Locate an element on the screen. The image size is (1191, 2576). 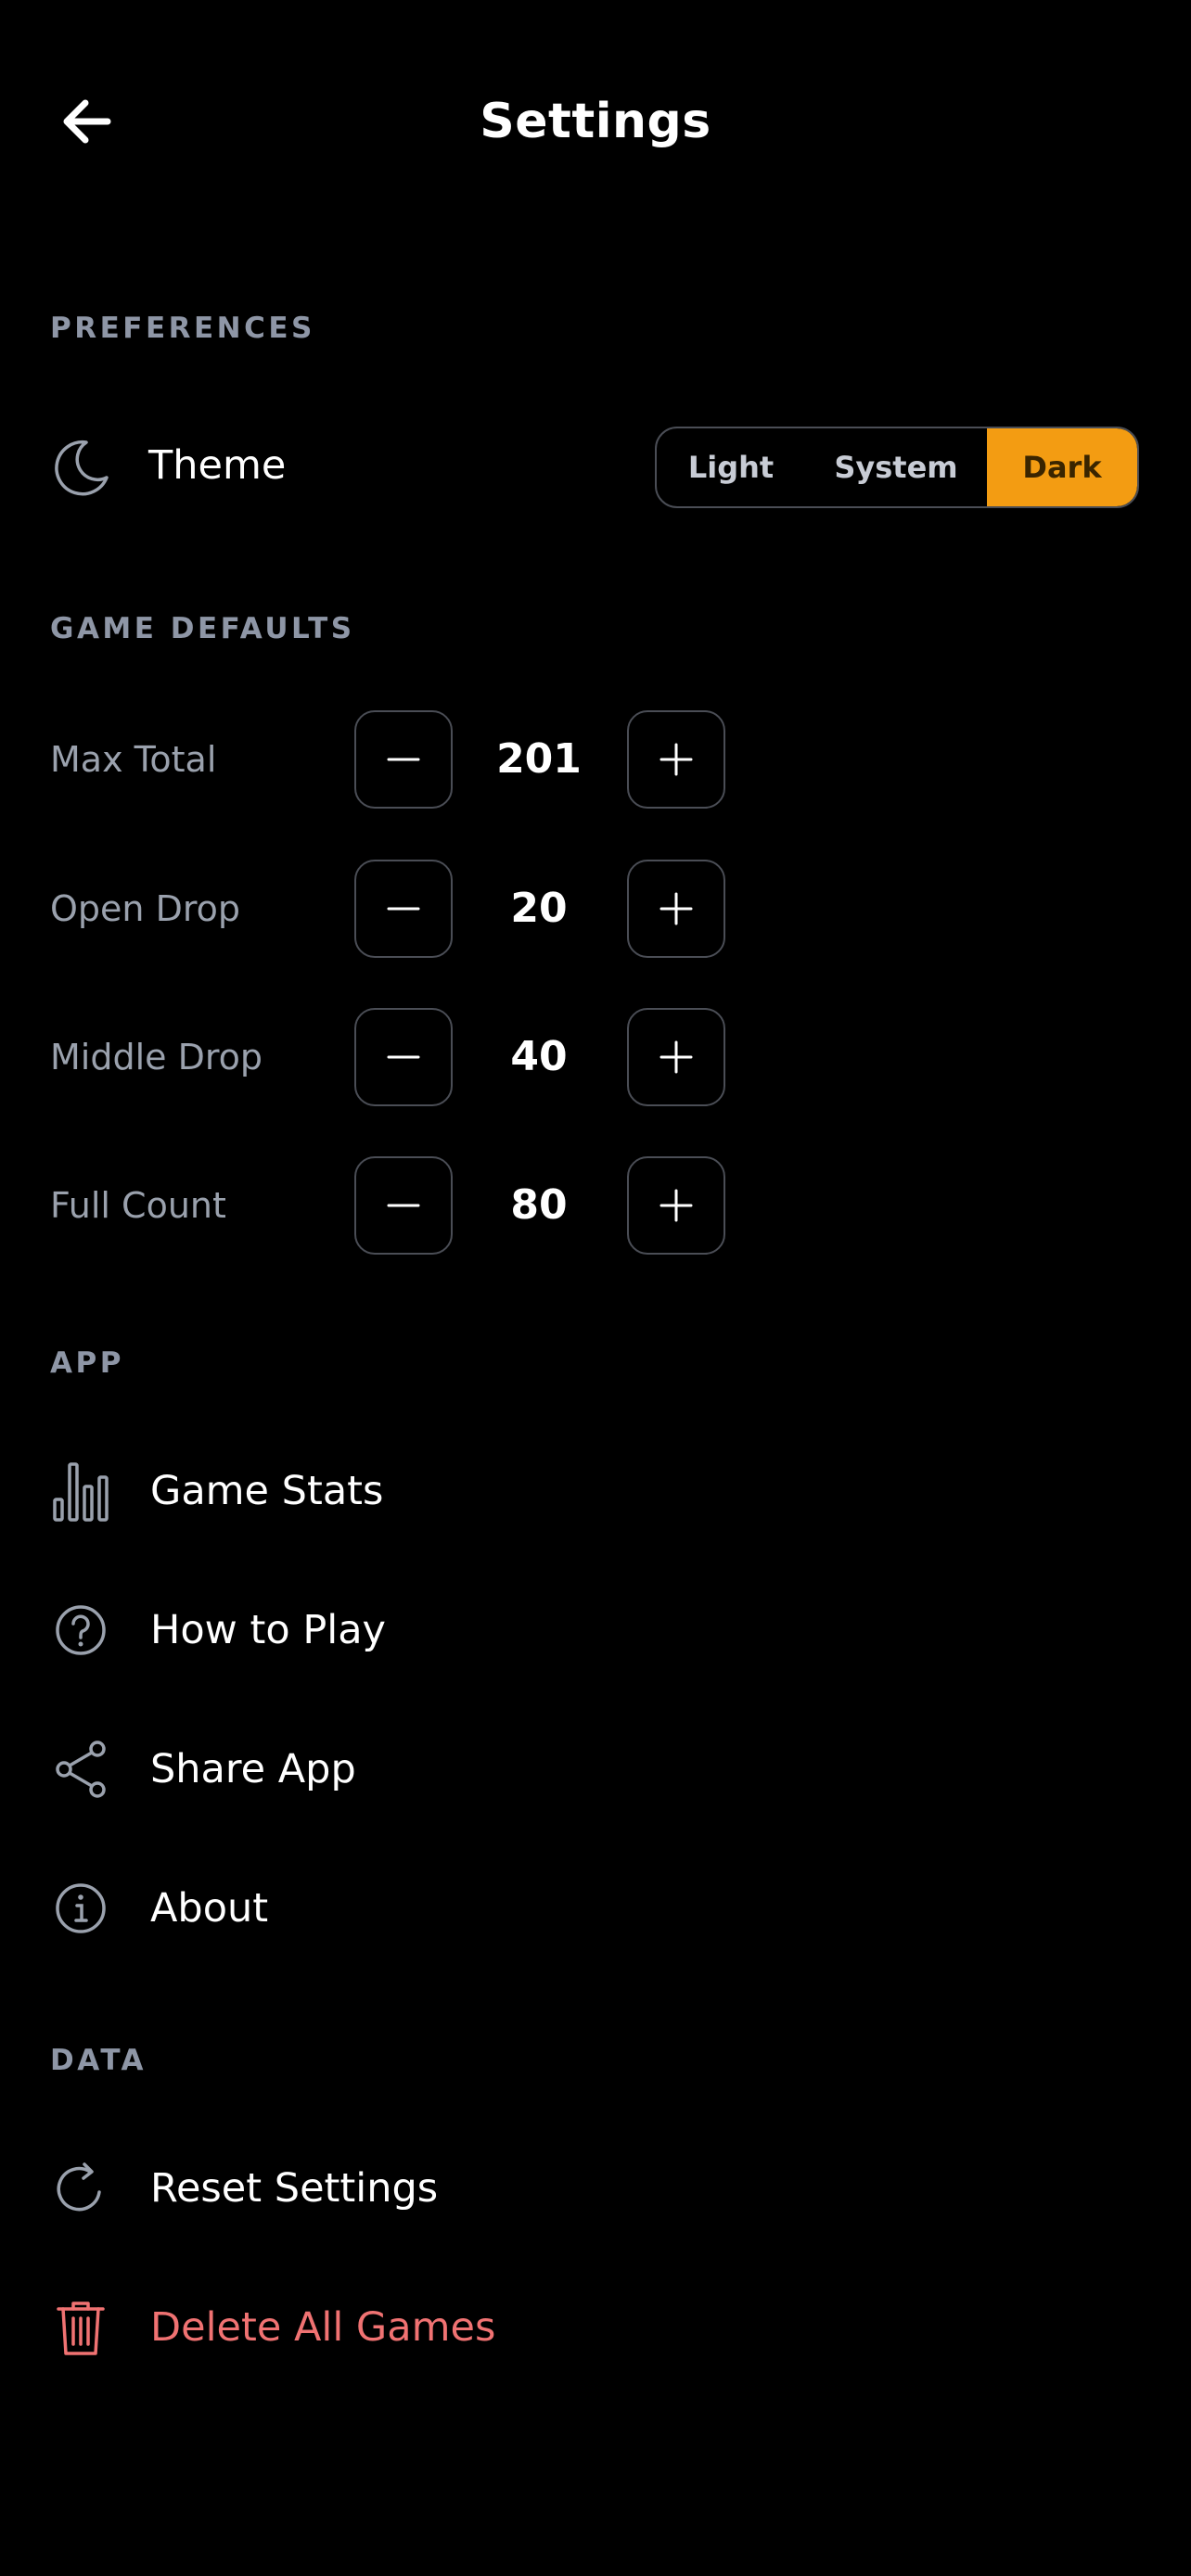
middle-drop-decrement-button is located at coordinates (403, 1057).